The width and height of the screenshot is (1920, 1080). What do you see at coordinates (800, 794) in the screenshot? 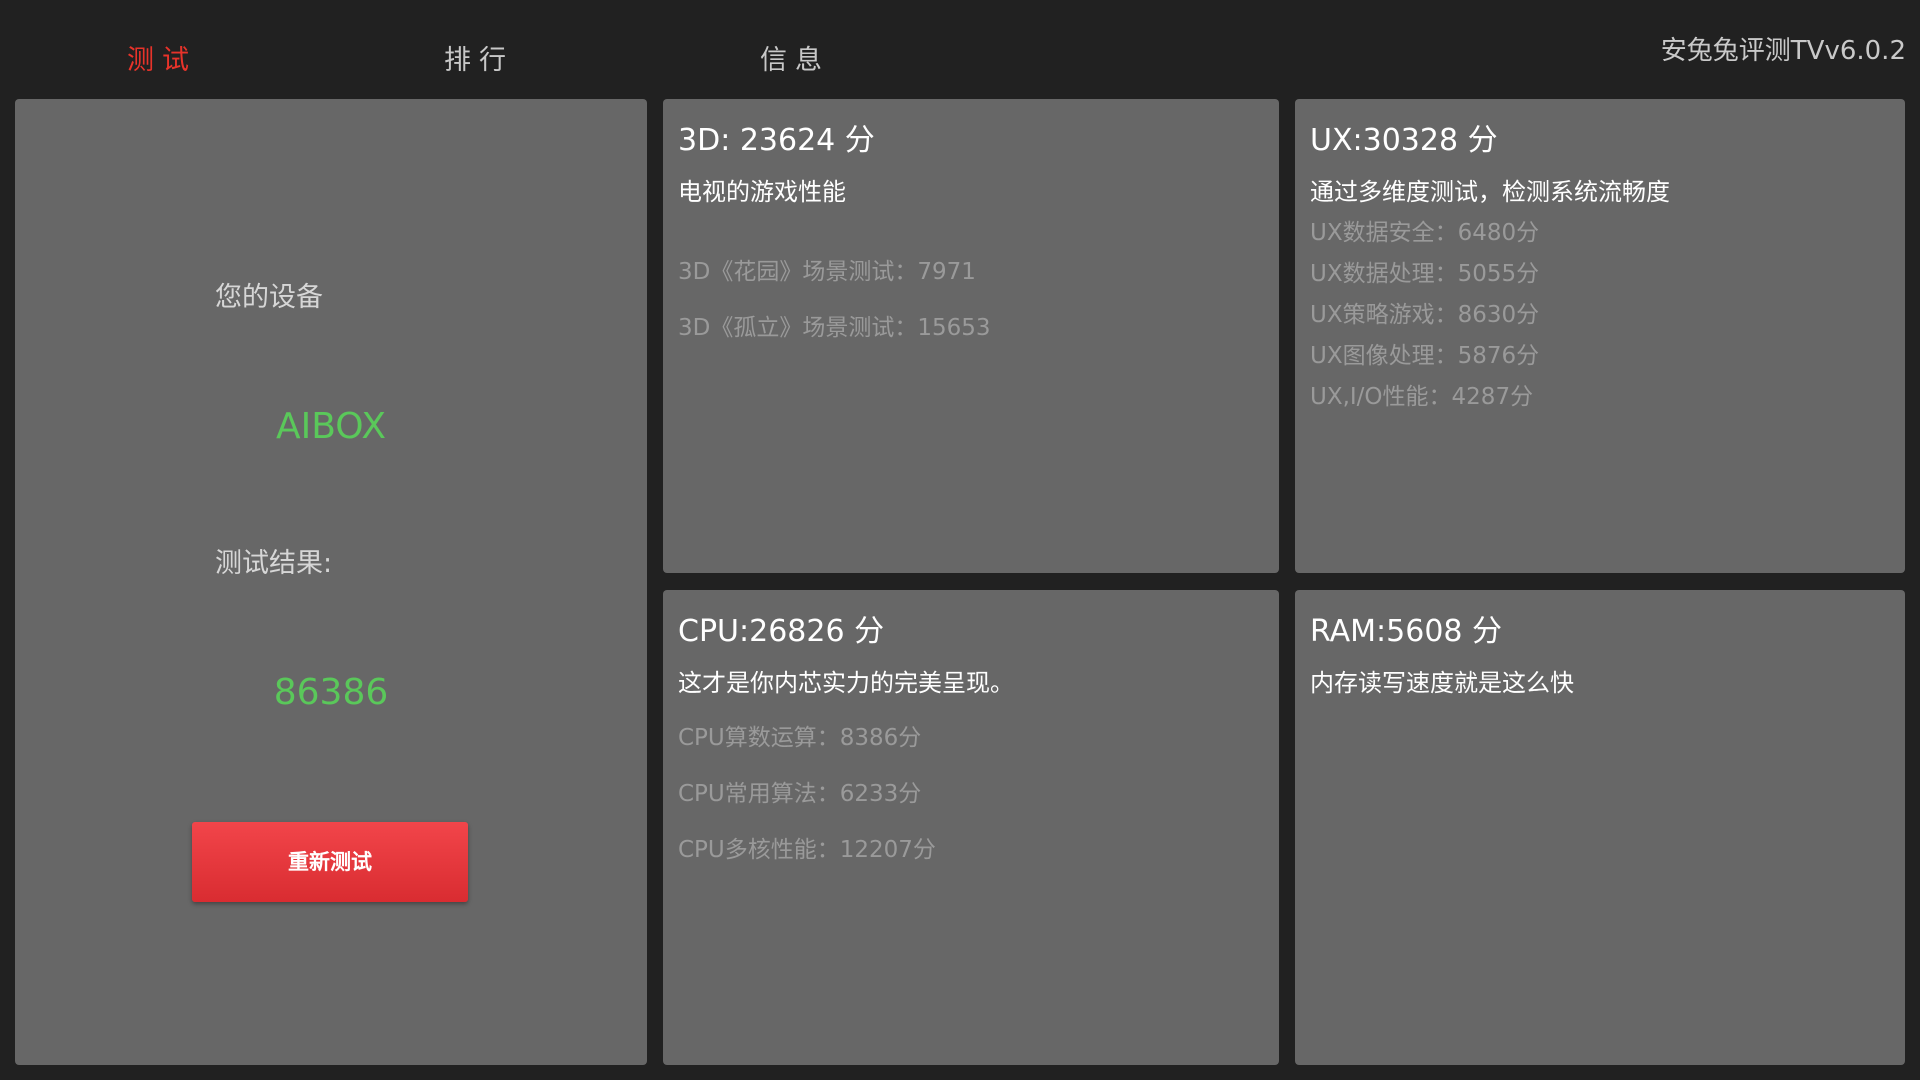
I see `cpu-score-item: CPU常用算法：6233分` at bounding box center [800, 794].